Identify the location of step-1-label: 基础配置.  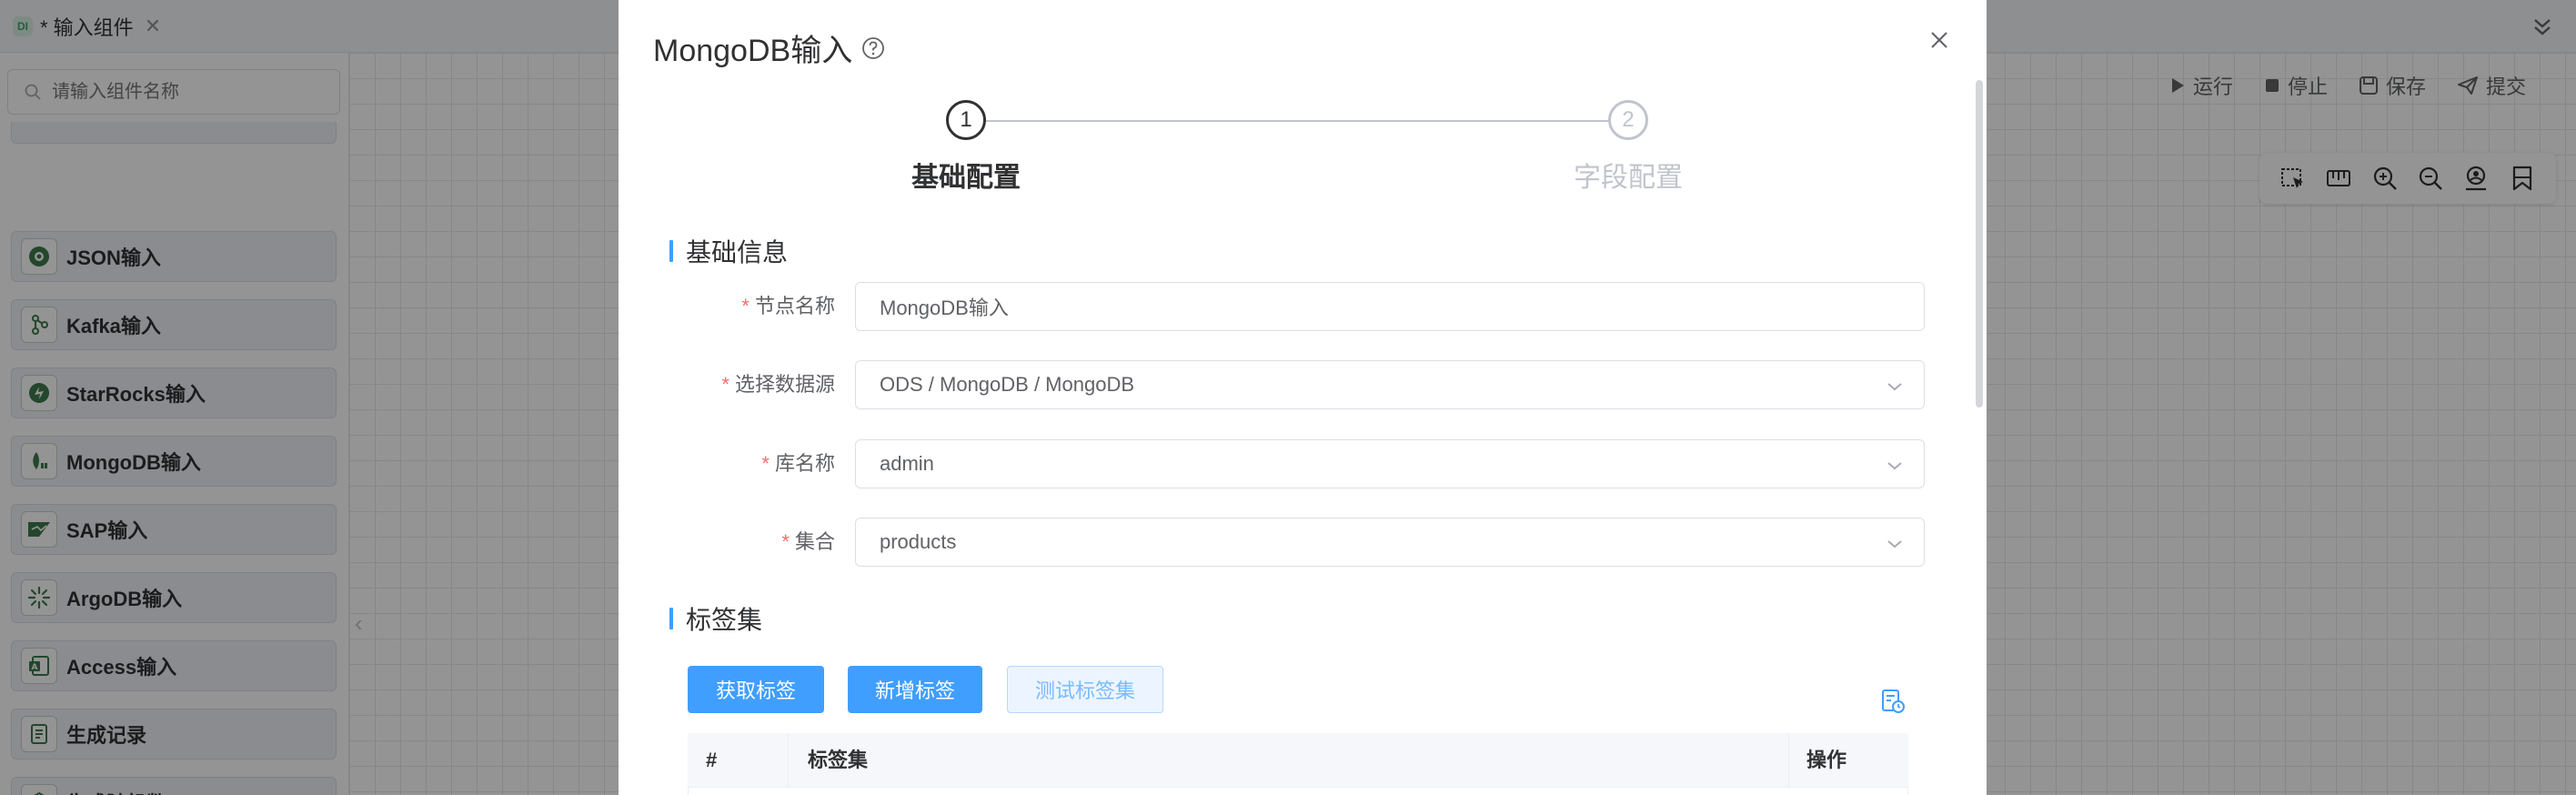
(966, 178).